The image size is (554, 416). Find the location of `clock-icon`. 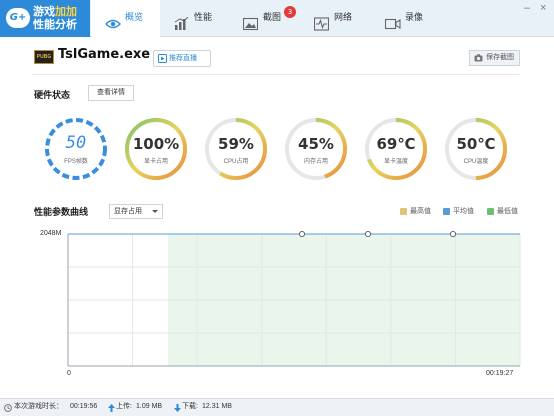

clock-icon is located at coordinates (8, 409).